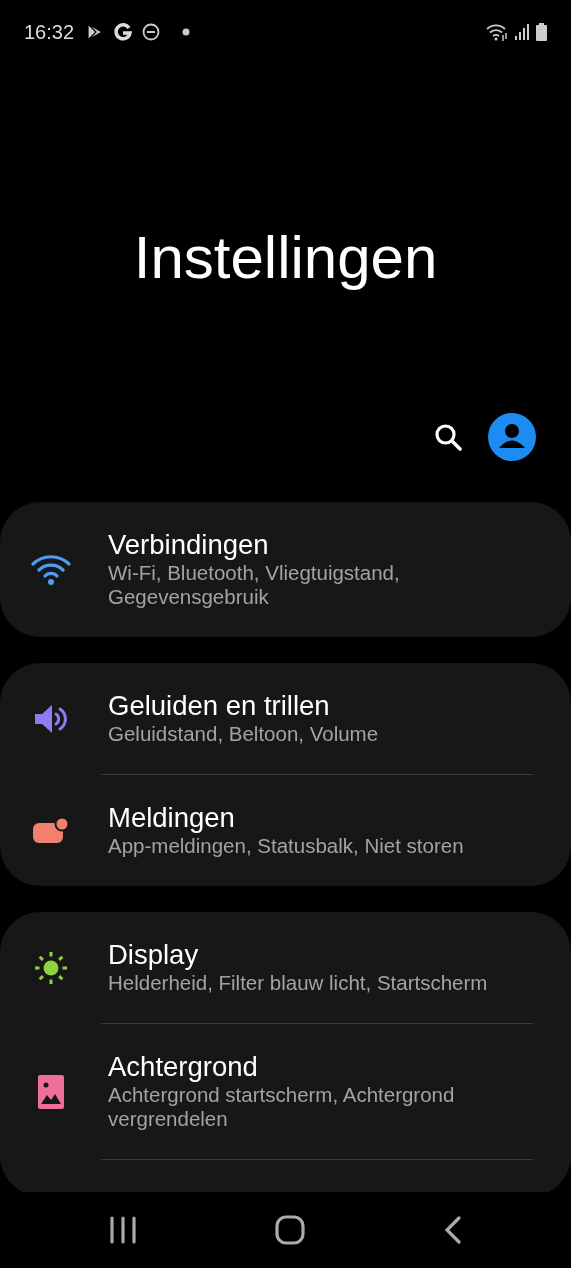 The image size is (571, 1268). I want to click on account-button, so click(512, 437).